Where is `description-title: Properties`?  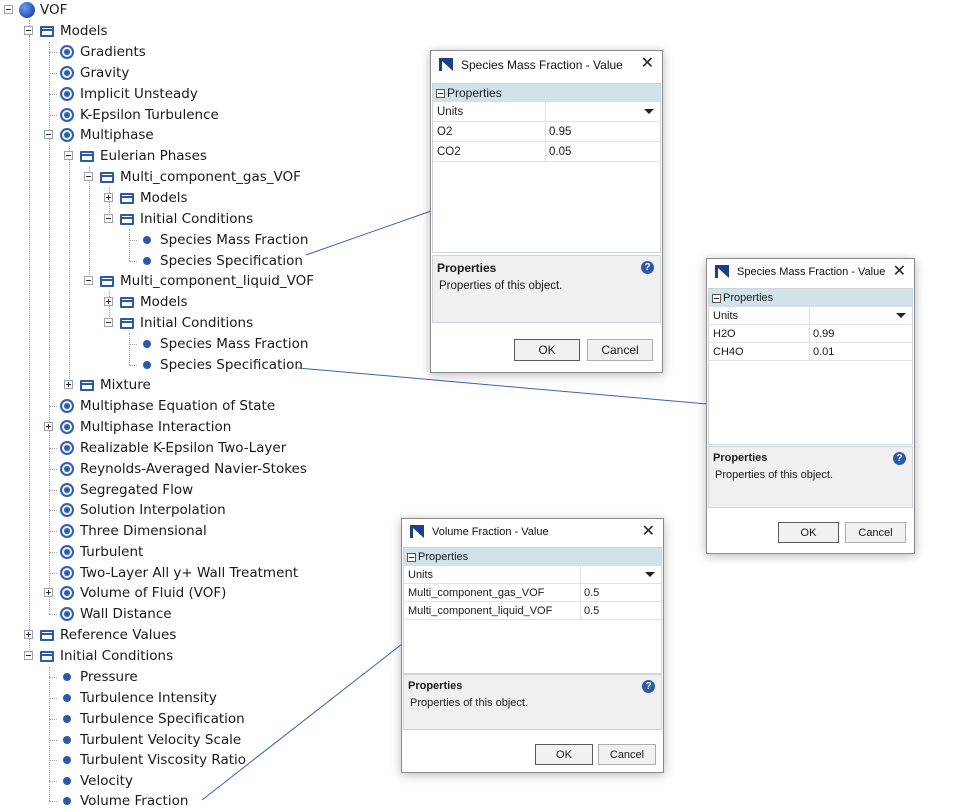 description-title: Properties is located at coordinates (740, 458).